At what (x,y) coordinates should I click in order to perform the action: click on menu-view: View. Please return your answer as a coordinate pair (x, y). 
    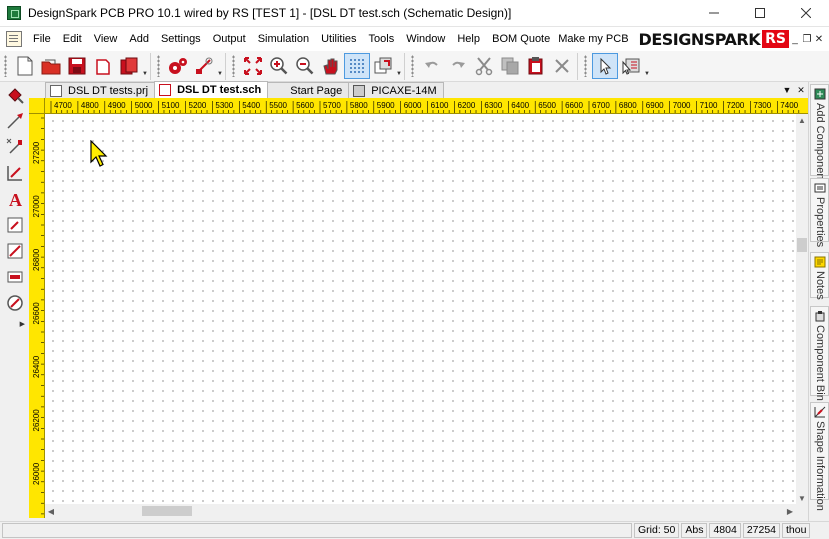
    Looking at the image, I should click on (106, 39).